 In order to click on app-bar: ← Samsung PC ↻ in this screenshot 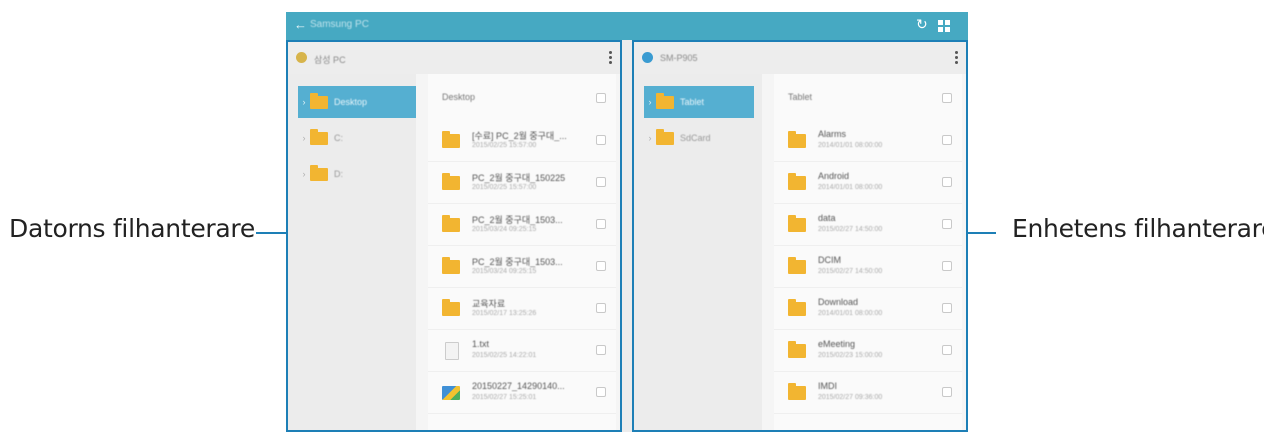, I will do `click(627, 26)`.